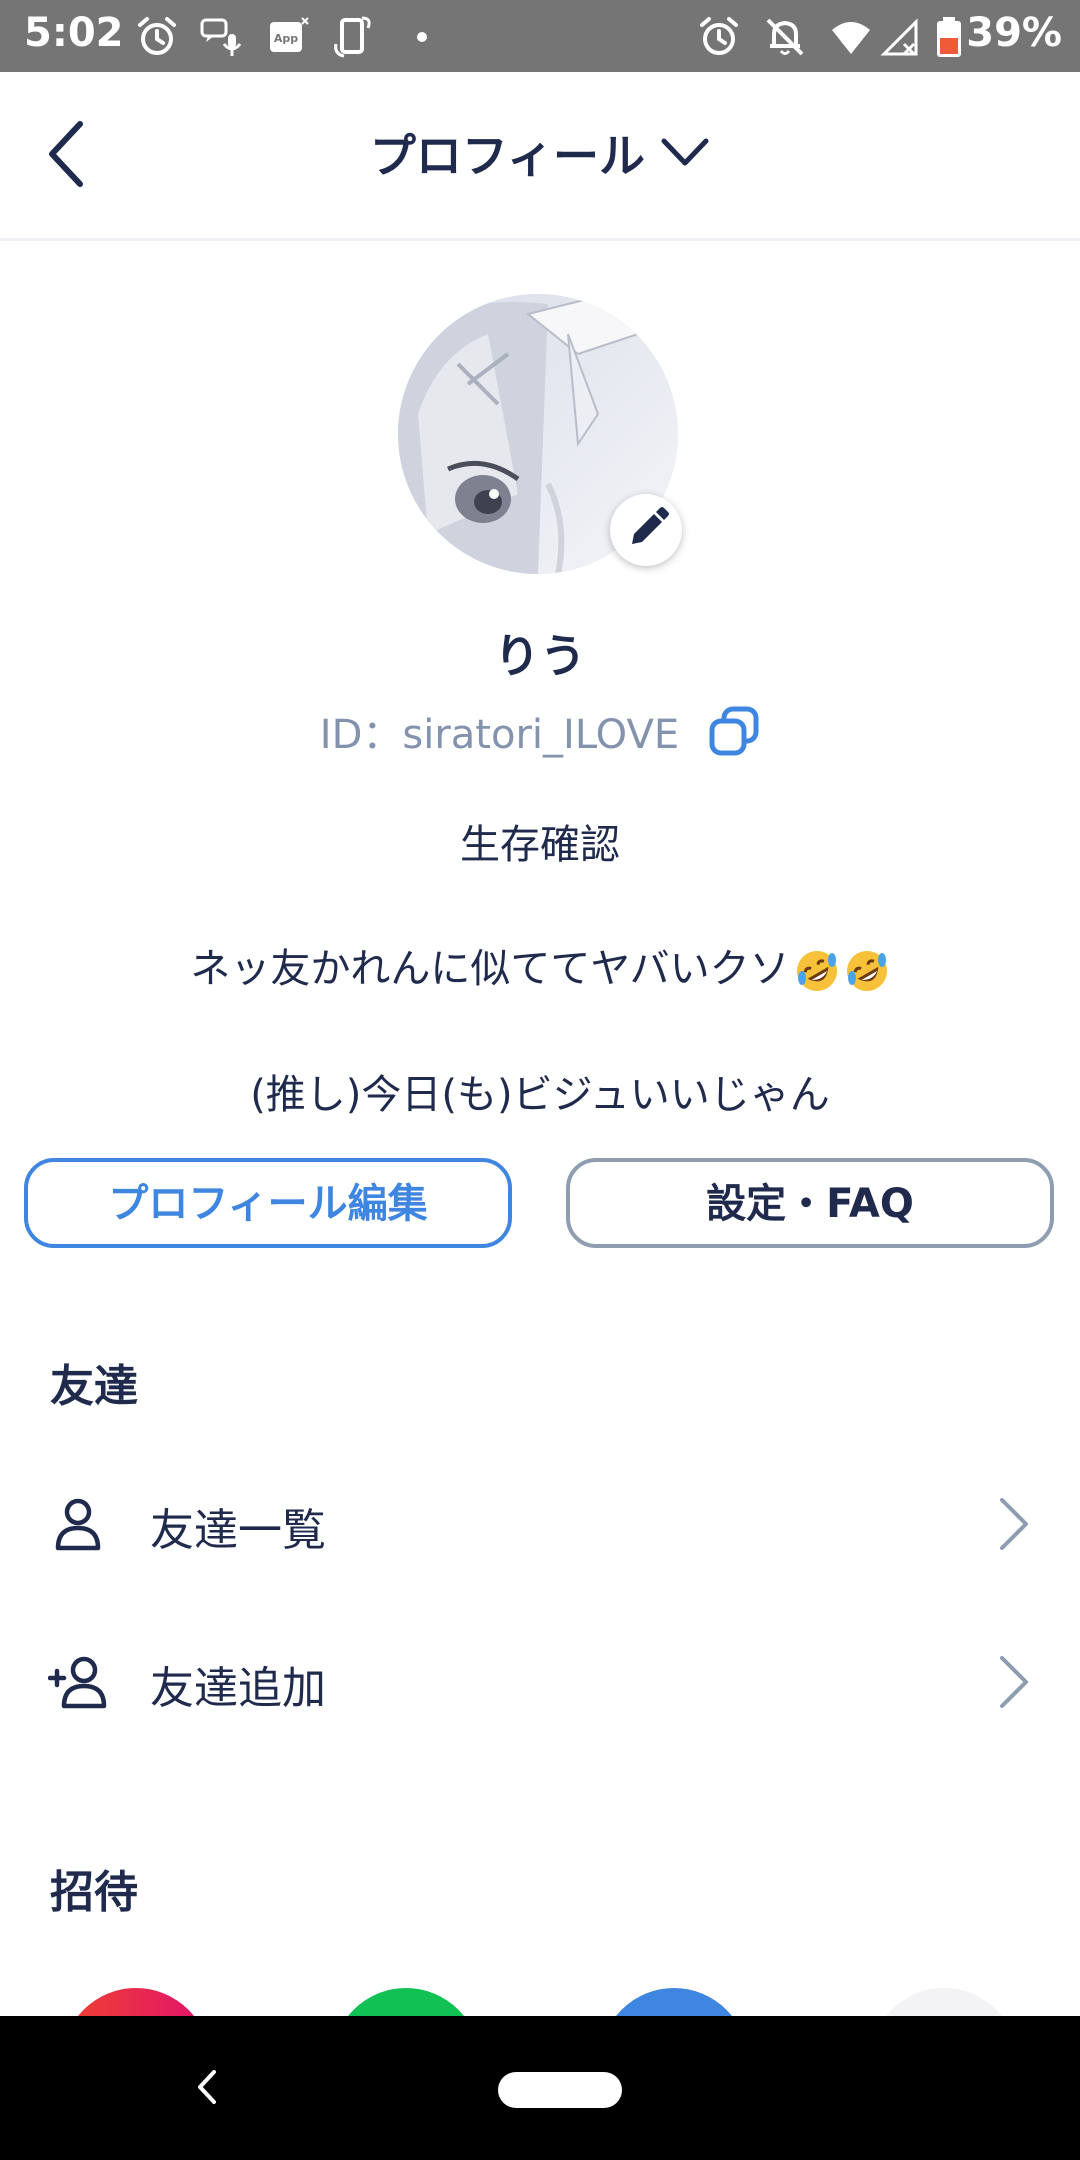  I want to click on dot-icon, so click(422, 37).